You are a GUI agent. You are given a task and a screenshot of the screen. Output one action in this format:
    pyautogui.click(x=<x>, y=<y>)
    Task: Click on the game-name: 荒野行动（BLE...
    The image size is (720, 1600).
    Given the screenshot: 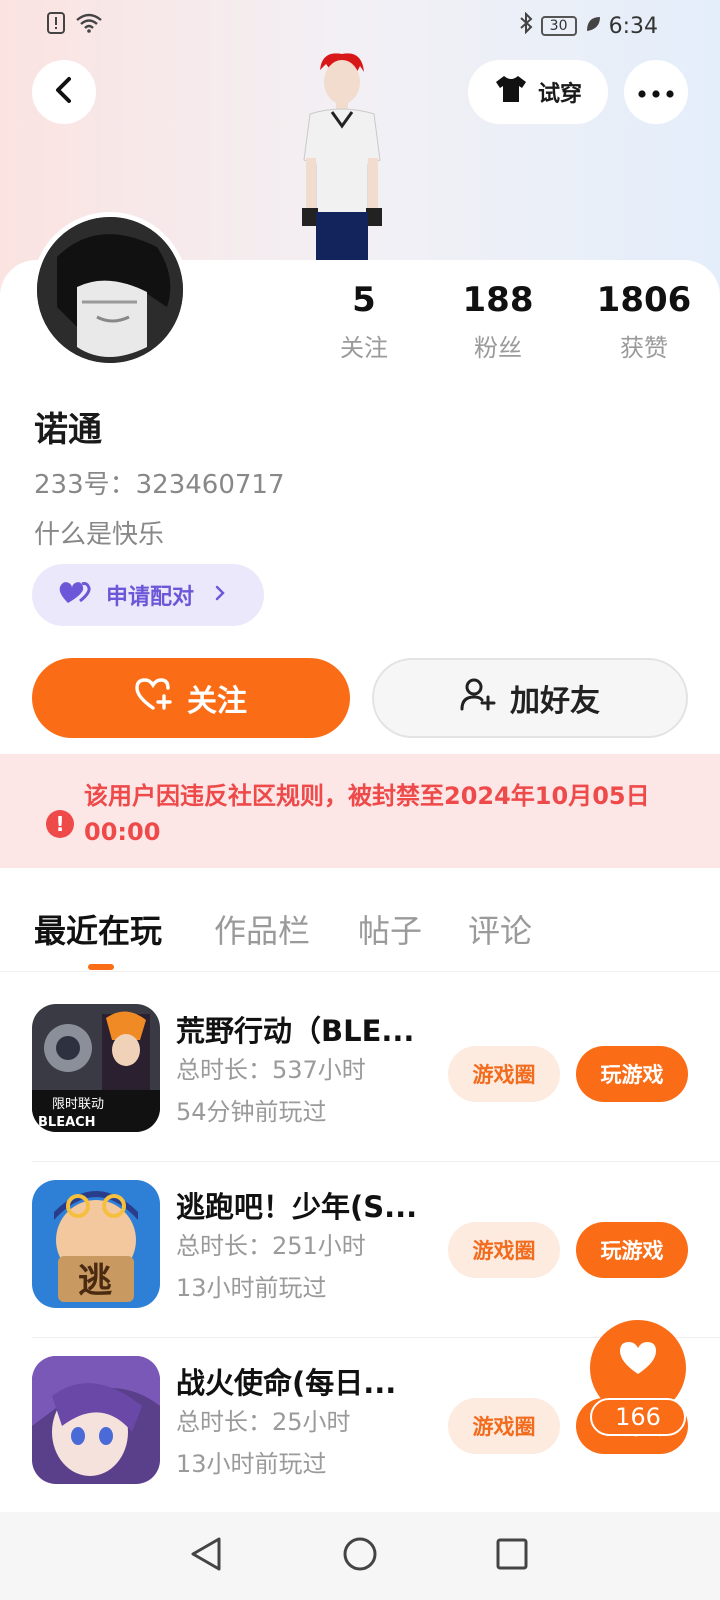 What is the action you would take?
    pyautogui.click(x=295, y=1031)
    